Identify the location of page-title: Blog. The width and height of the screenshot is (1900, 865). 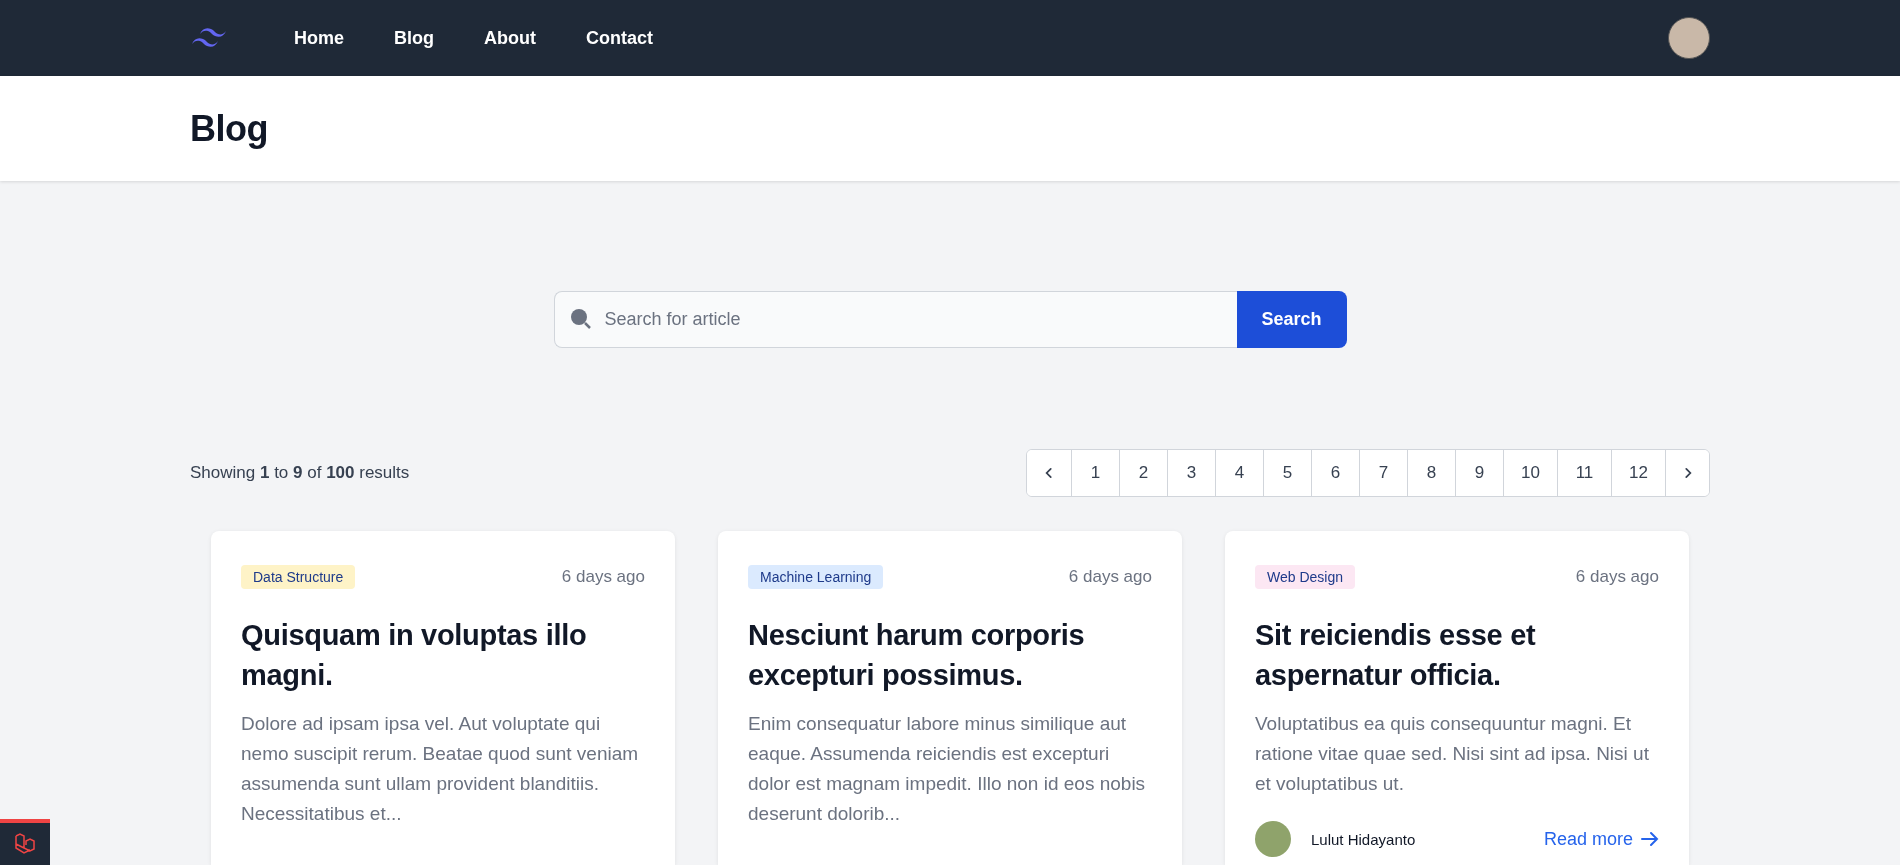
(229, 128).